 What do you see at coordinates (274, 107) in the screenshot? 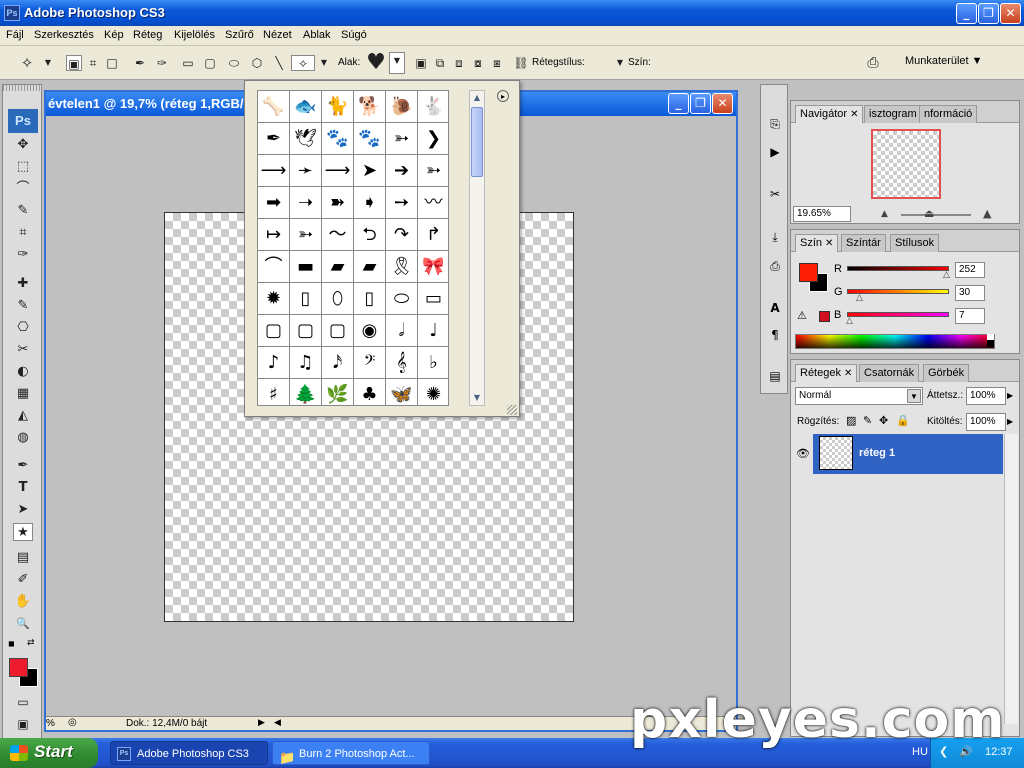
I see `shape-cell: 🦴` at bounding box center [274, 107].